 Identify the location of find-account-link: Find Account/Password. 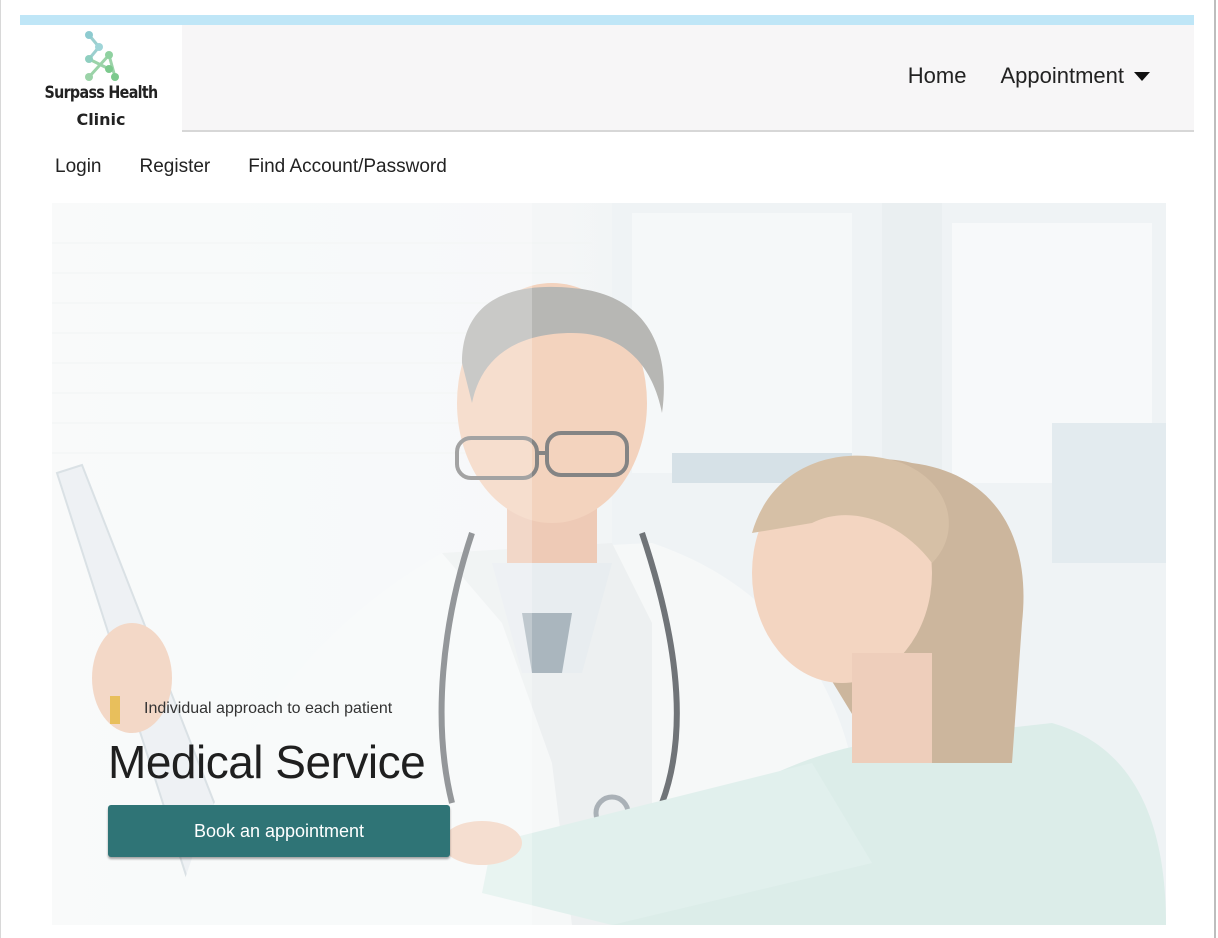
(347, 167).